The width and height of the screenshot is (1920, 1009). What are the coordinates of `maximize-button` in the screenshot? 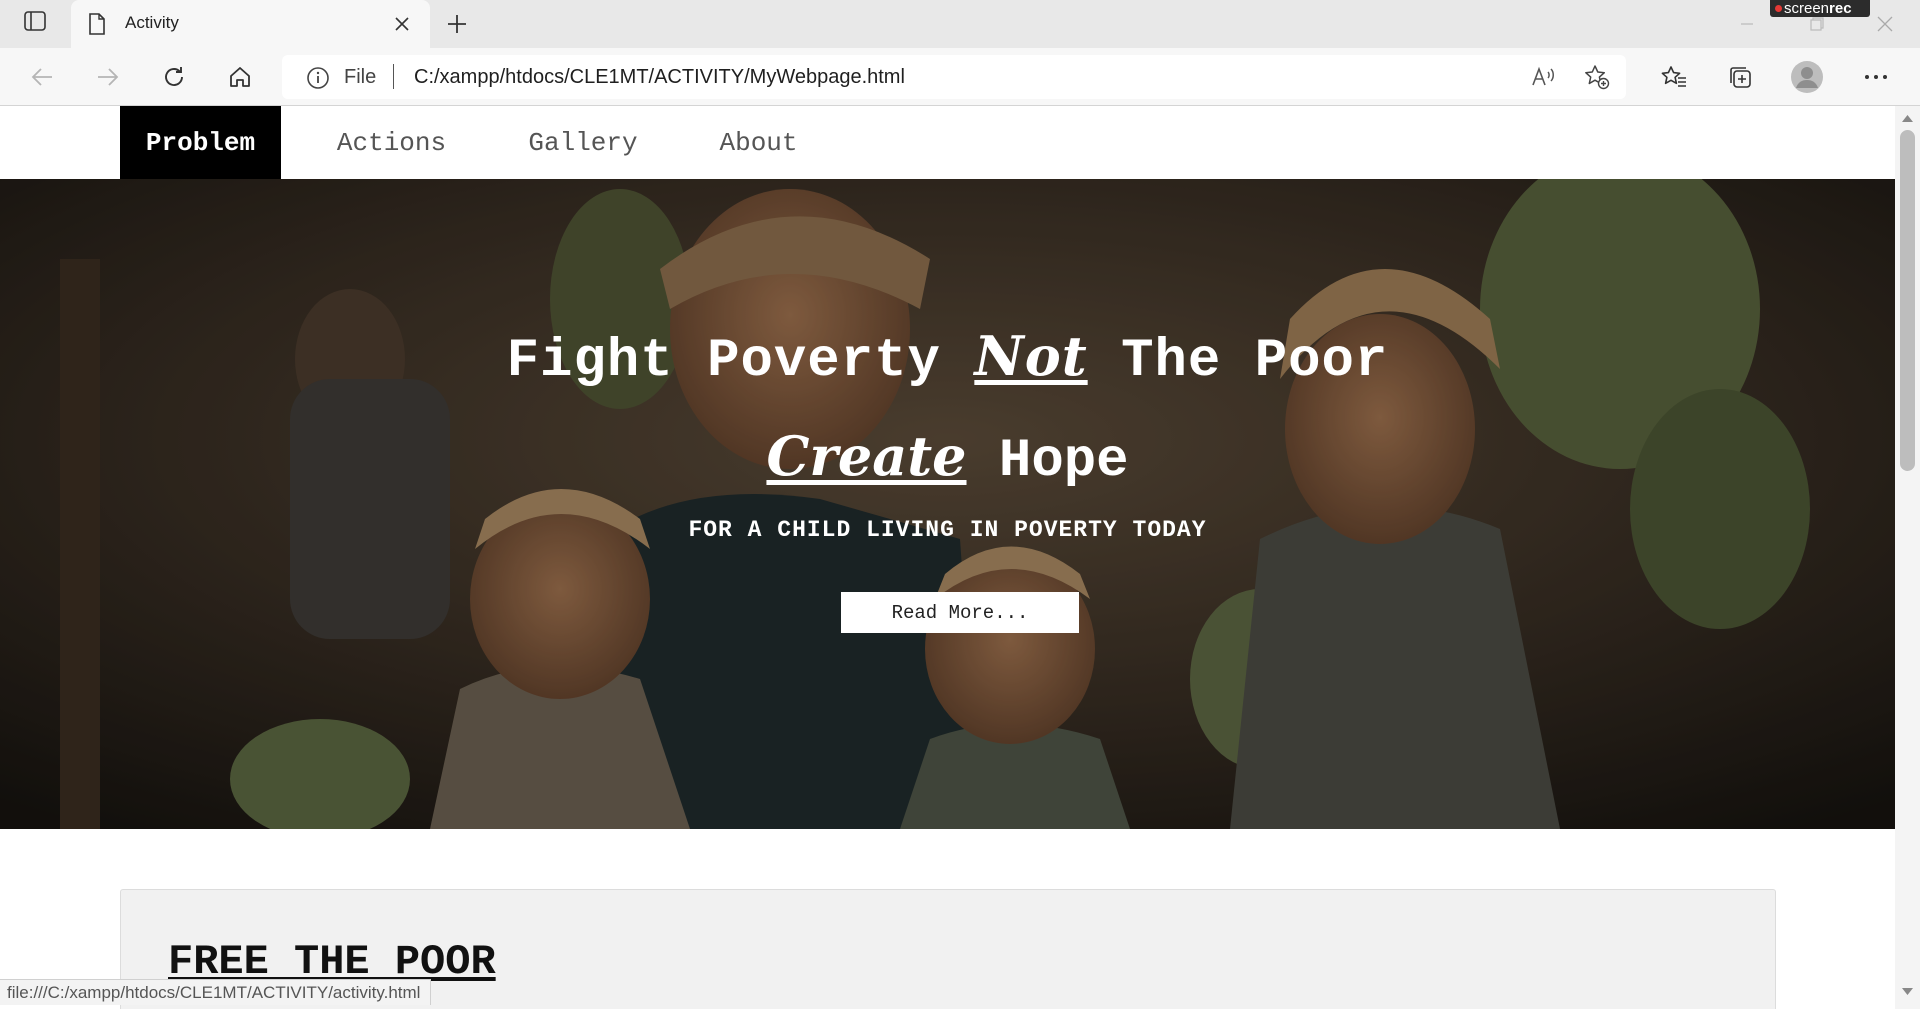 It's located at (1817, 24).